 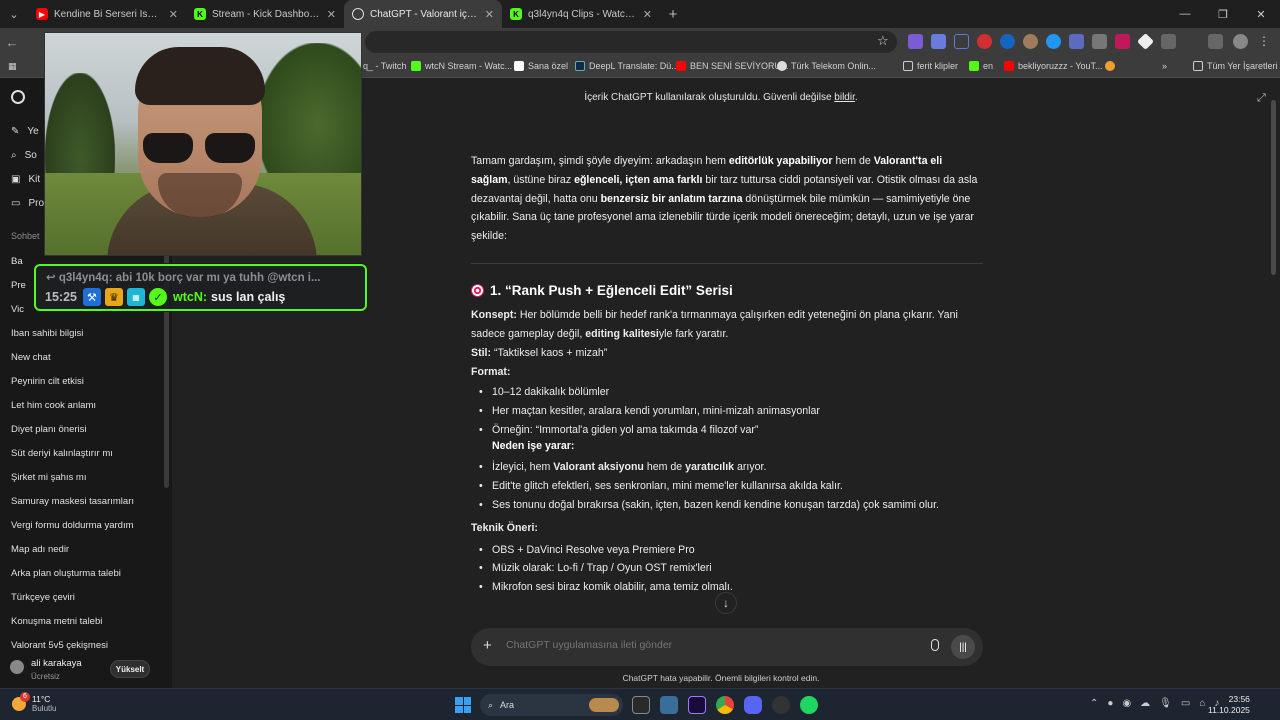 I want to click on obs-icon, so click(x=781, y=705).